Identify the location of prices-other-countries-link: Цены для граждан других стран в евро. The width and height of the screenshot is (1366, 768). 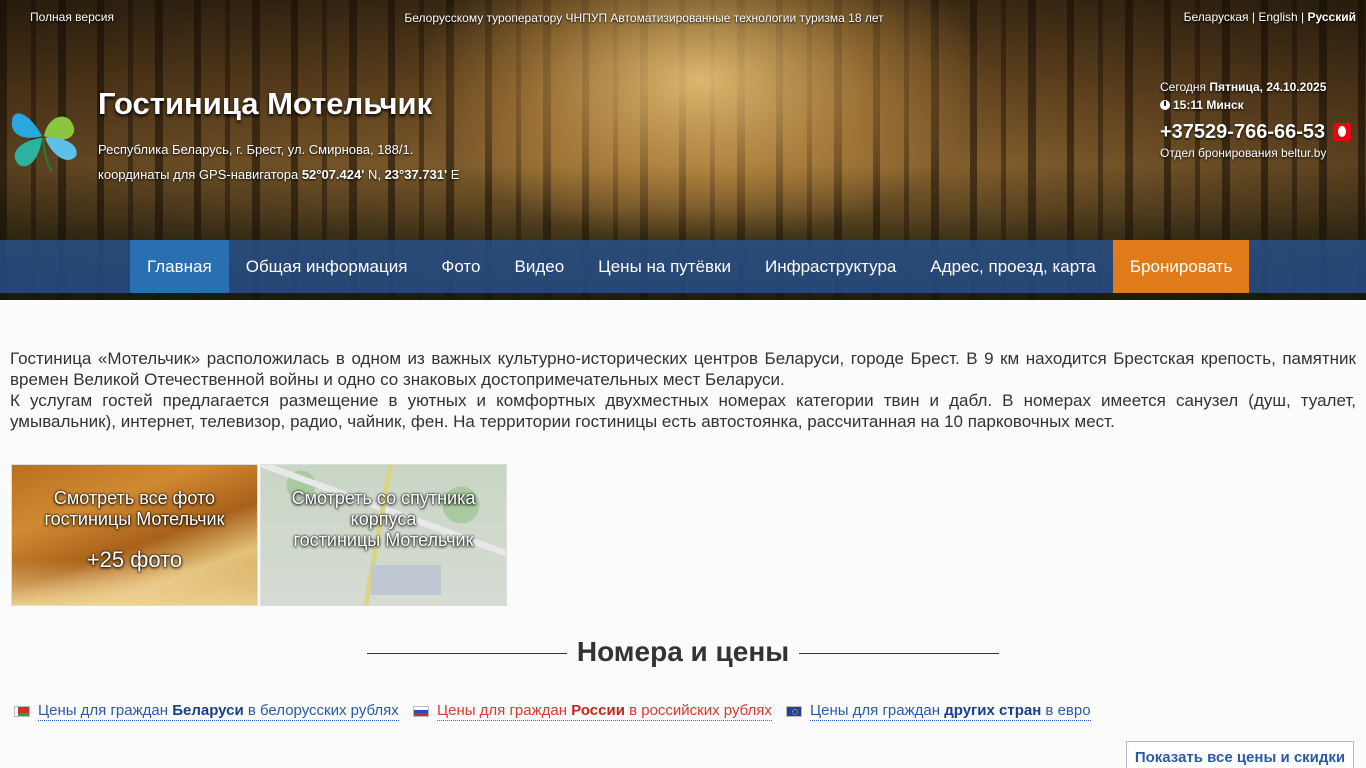
(938, 711).